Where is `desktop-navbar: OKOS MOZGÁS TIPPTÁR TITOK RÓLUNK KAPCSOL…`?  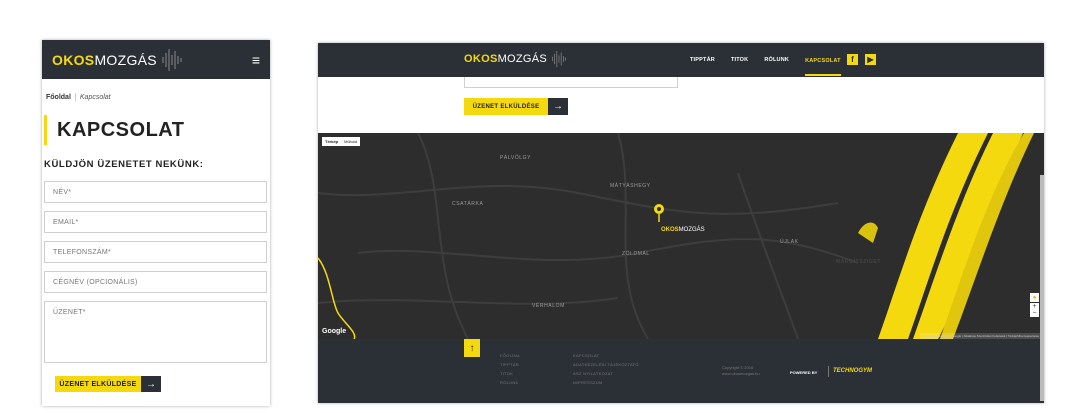 desktop-navbar: OKOS MOZGÁS TIPPTÁR TITOK RÓLUNK KAPCSOL… is located at coordinates (681, 60).